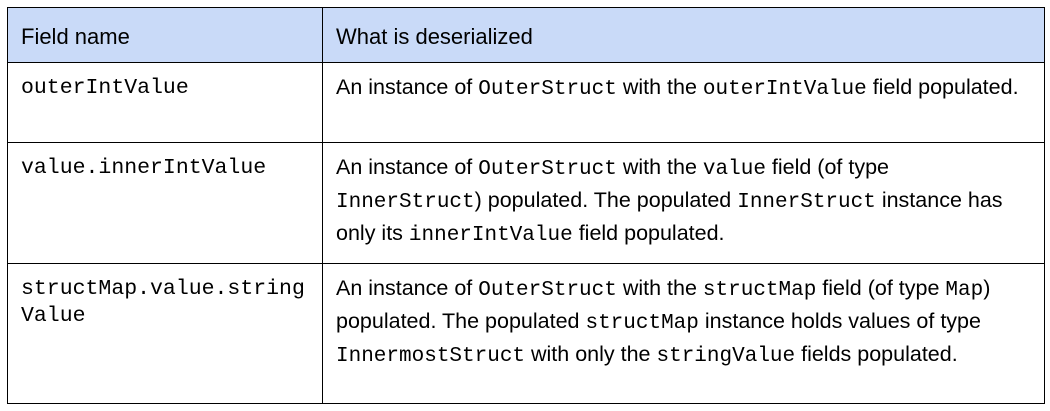 This screenshot has height=411, width=1050. I want to click on description-text: with only the, so click(591, 354).